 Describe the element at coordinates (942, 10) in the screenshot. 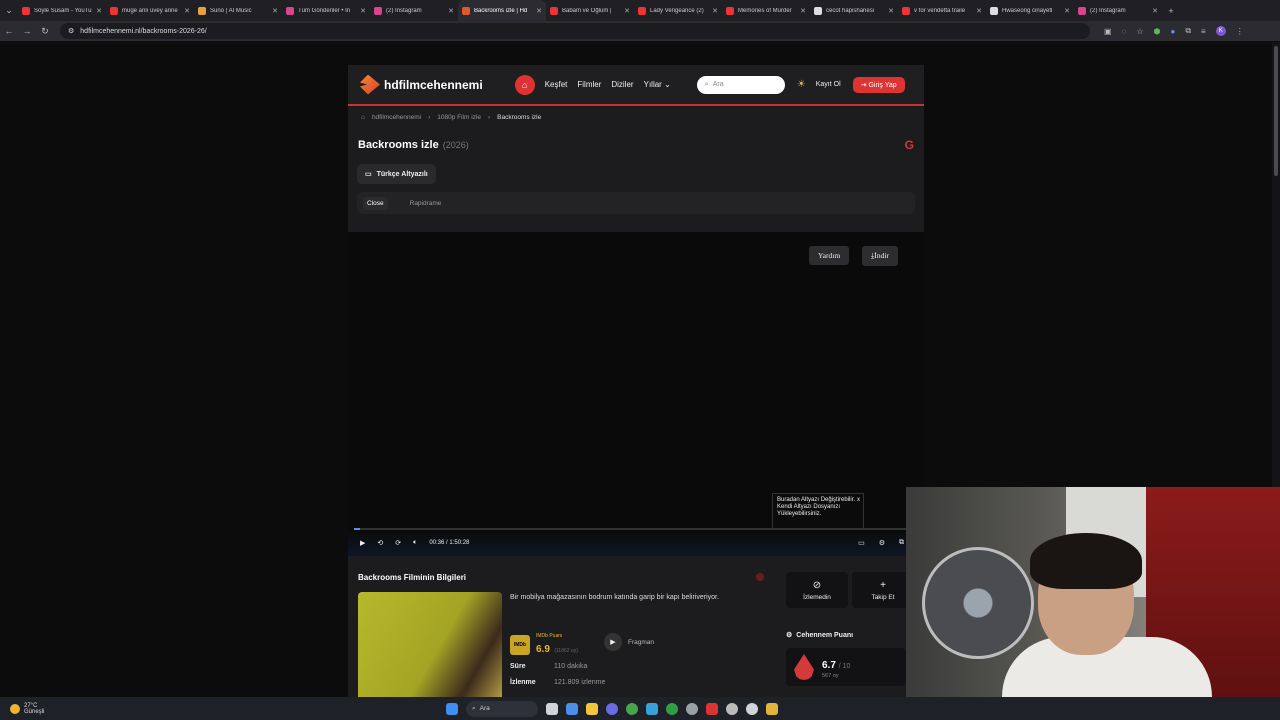

I see `browser-tab: v for vendetta traile ✕` at that location.